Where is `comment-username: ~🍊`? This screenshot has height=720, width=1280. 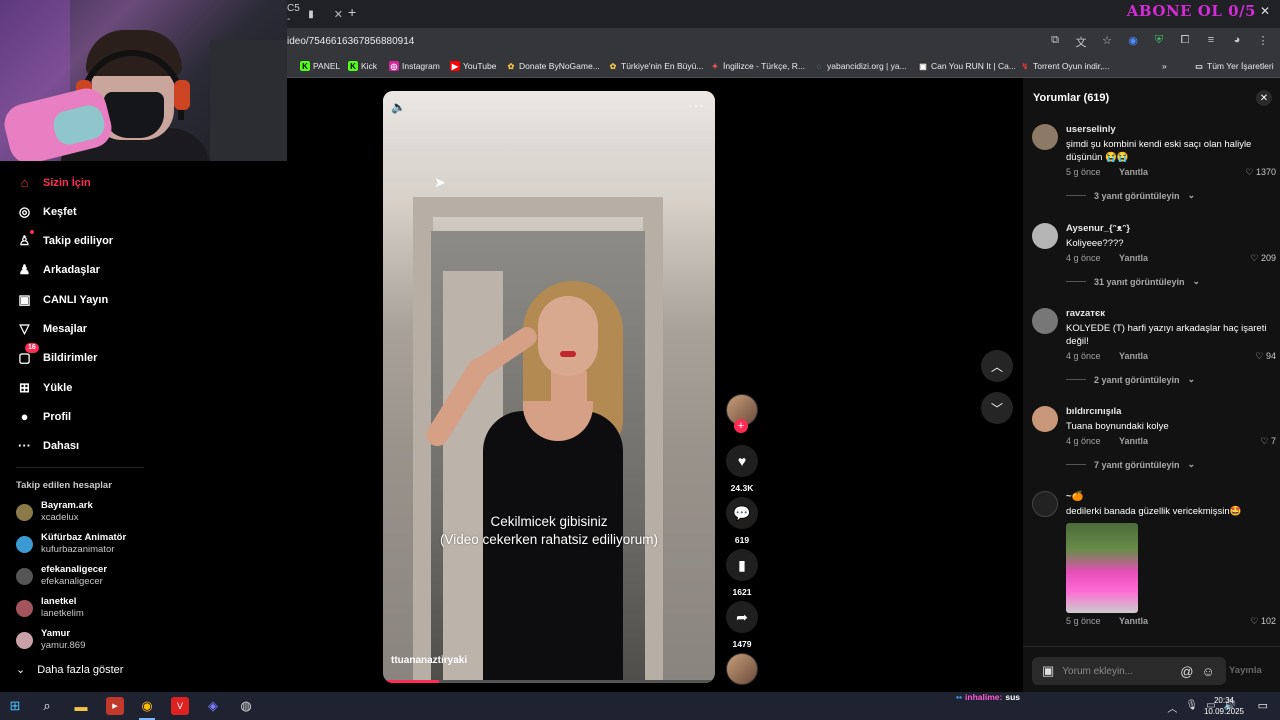 comment-username: ~🍊 is located at coordinates (1171, 497).